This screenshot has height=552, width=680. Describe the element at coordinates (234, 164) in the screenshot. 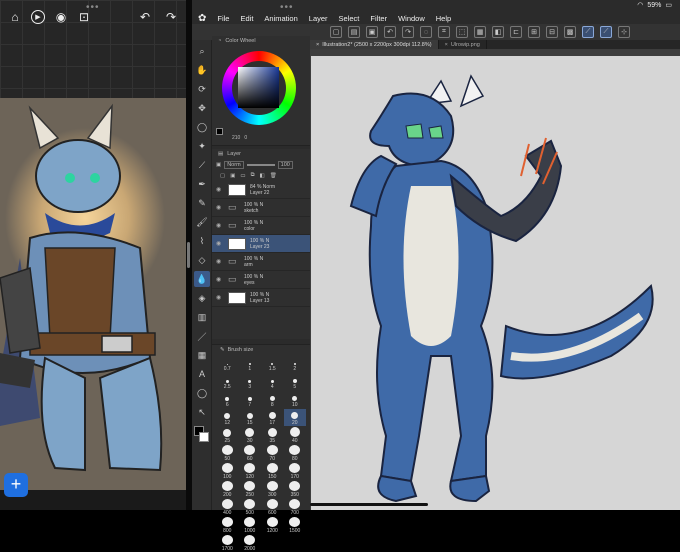

I see `blend-mode-select: Norm` at that location.